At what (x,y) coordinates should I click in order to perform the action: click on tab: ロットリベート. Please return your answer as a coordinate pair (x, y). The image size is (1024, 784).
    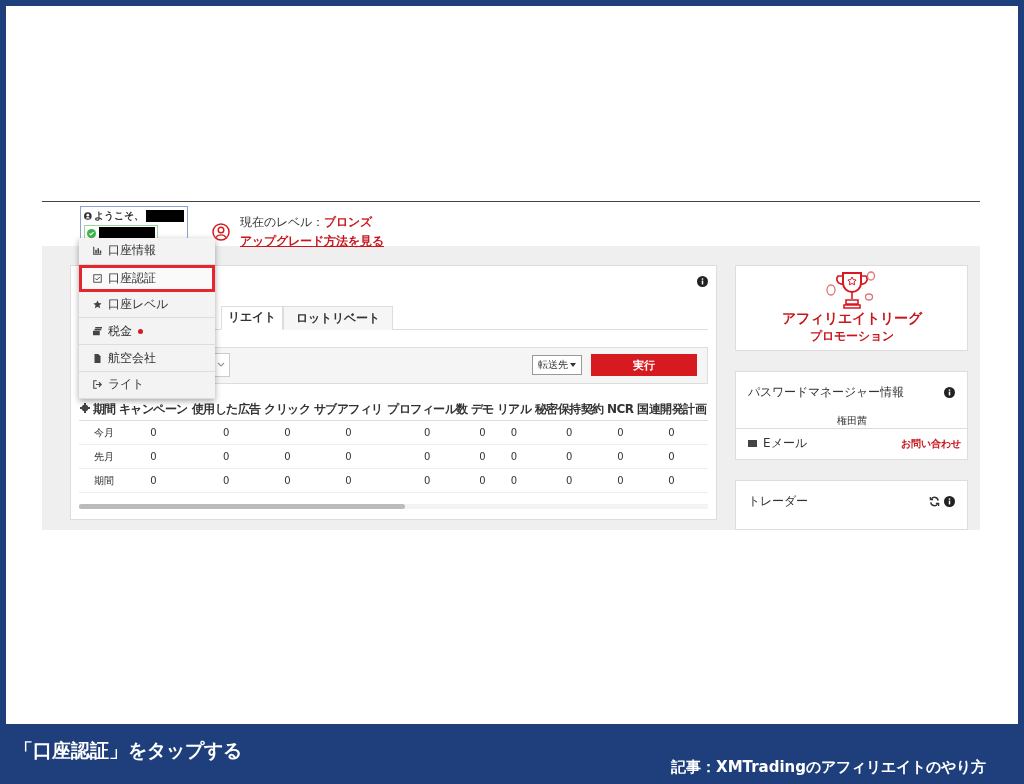
    Looking at the image, I should click on (338, 317).